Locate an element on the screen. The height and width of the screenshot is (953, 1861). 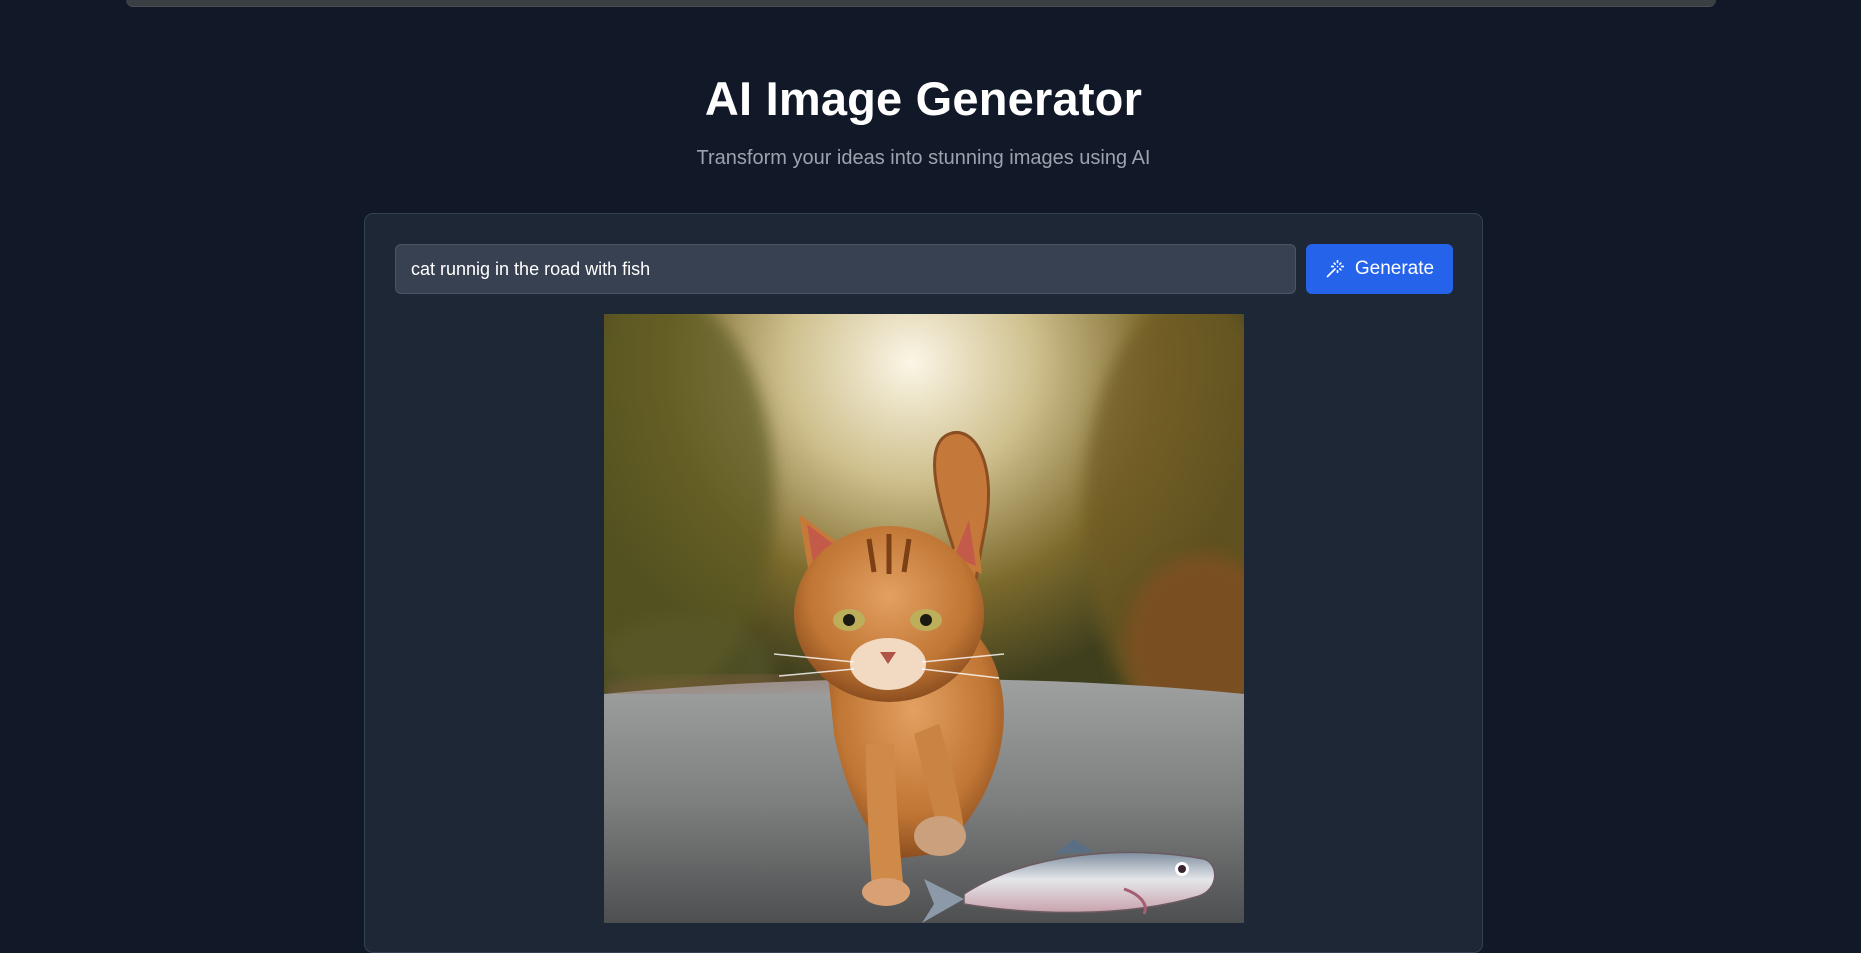
generate-button-label: Generate is located at coordinates (1394, 268).